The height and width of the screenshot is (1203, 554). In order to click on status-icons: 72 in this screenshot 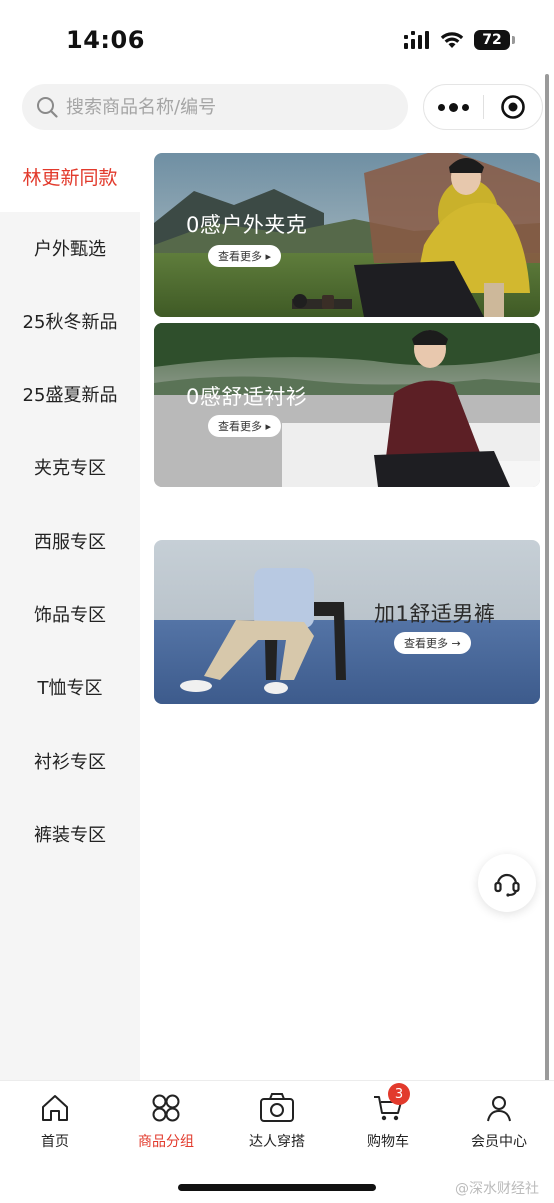, I will do `click(459, 40)`.